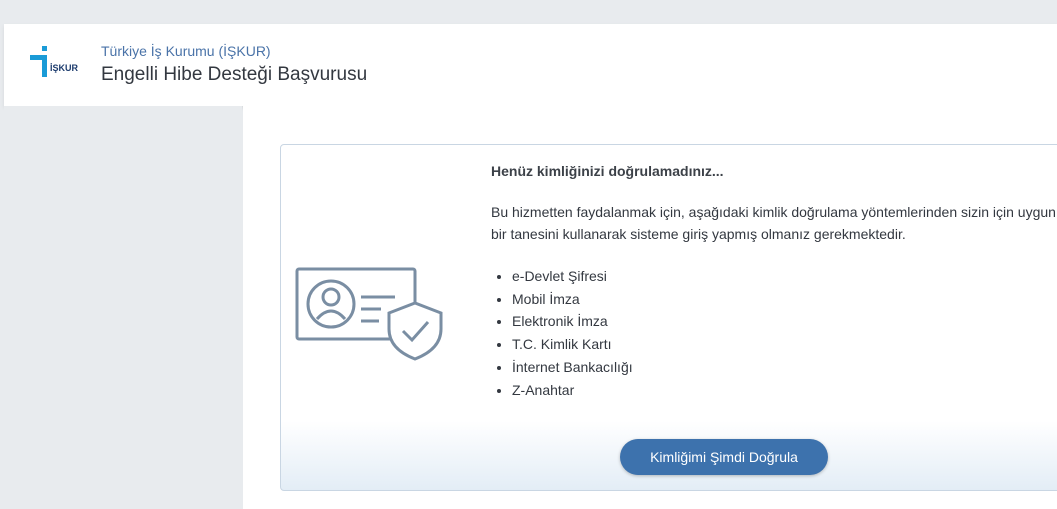  I want to click on list-item: e-Devlet Şifresi, so click(572, 276).